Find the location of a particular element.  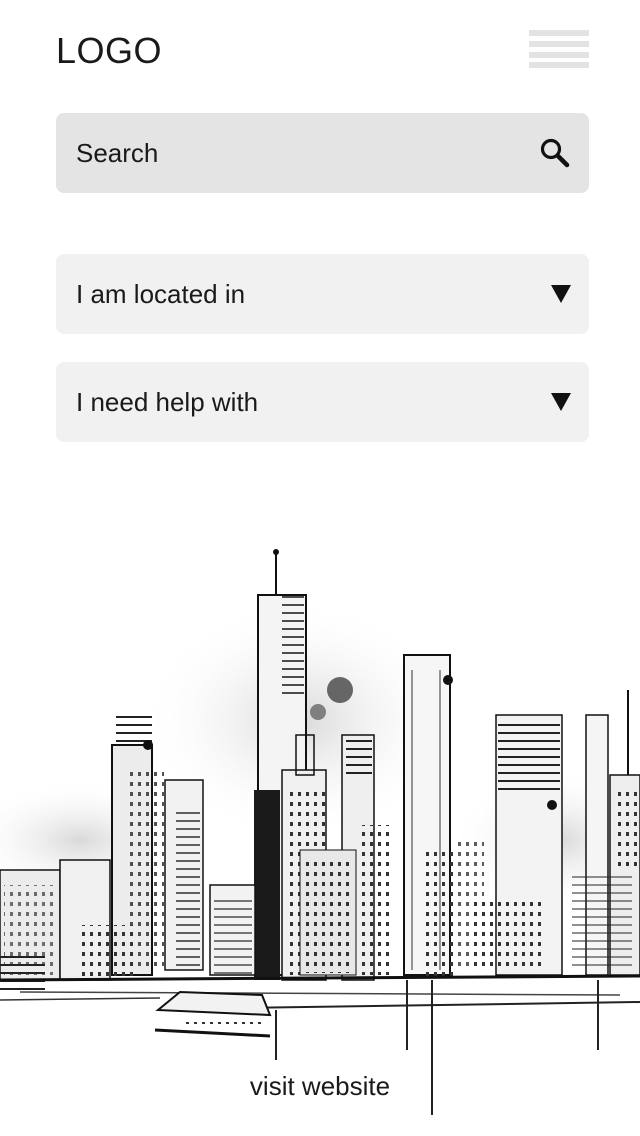

hamburger-menu-icon is located at coordinates (559, 50).